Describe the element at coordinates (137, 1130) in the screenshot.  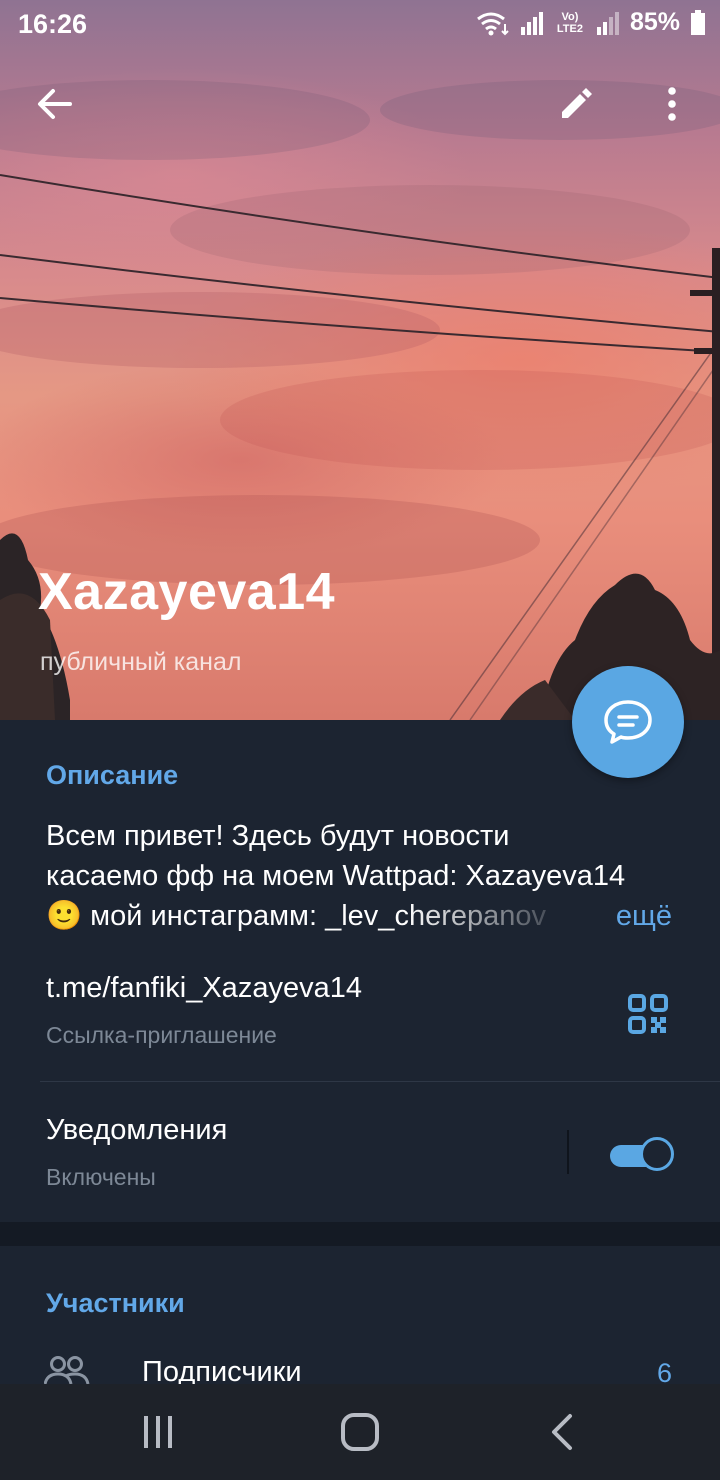
I see `notifications-title: Уведомления` at that location.